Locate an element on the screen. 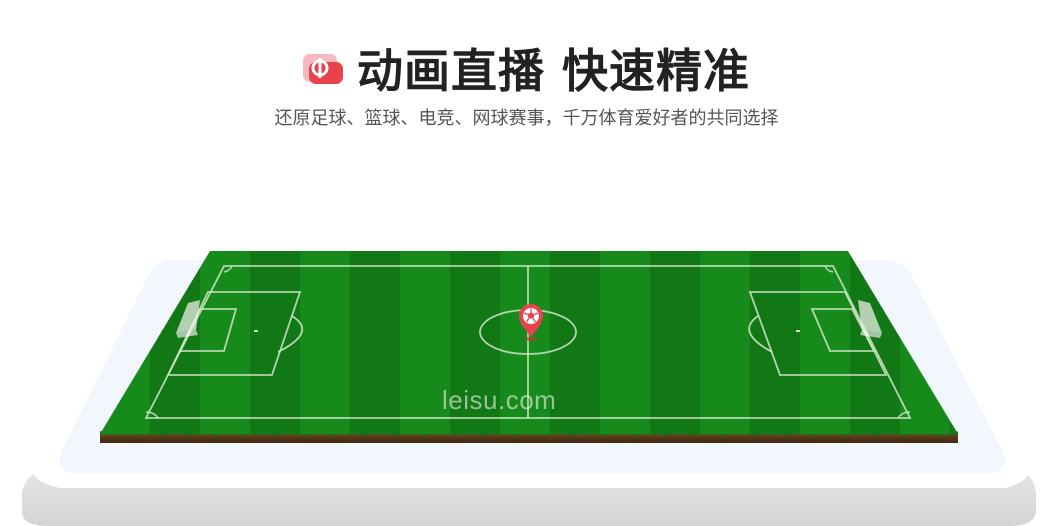 The width and height of the screenshot is (1053, 526). title-row: 动画直播 快速精准 is located at coordinates (526, 68).